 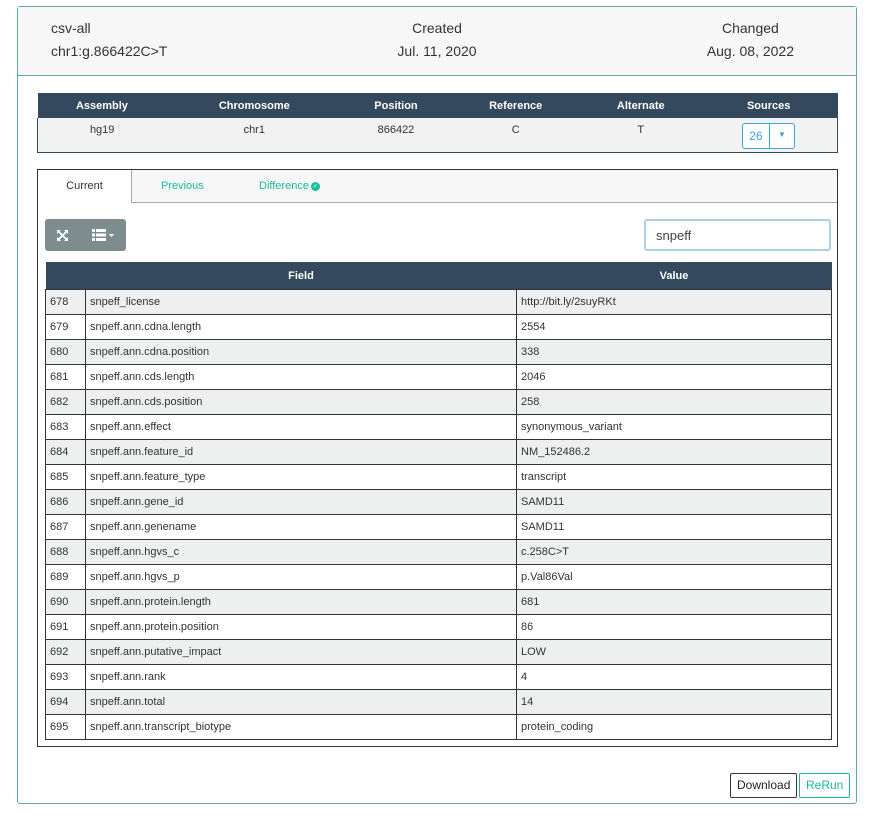 What do you see at coordinates (254, 105) in the screenshot?
I see `col-chromosome: Chromosome` at bounding box center [254, 105].